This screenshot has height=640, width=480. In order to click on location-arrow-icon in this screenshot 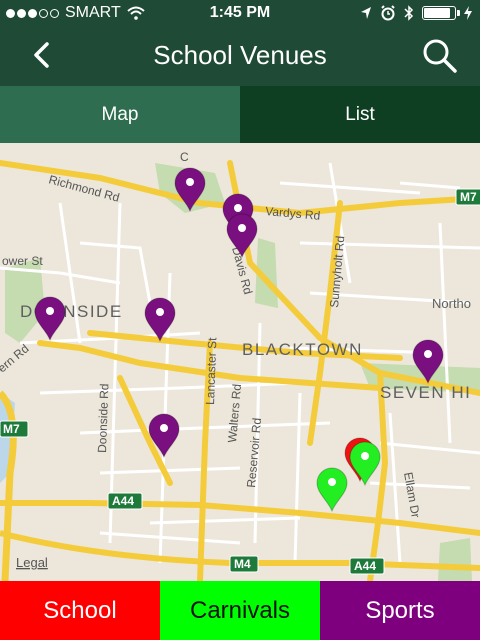, I will do `click(366, 13)`.